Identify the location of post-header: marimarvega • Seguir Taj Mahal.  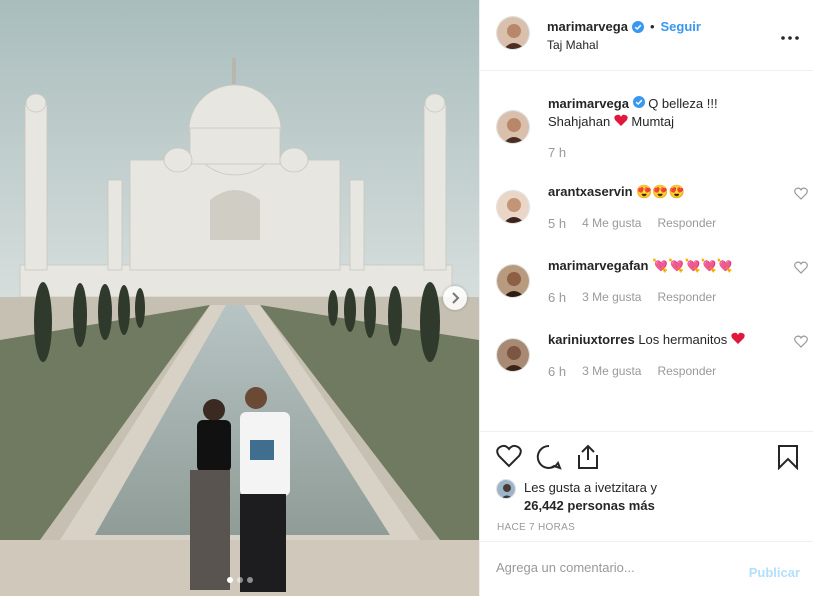
(646, 35).